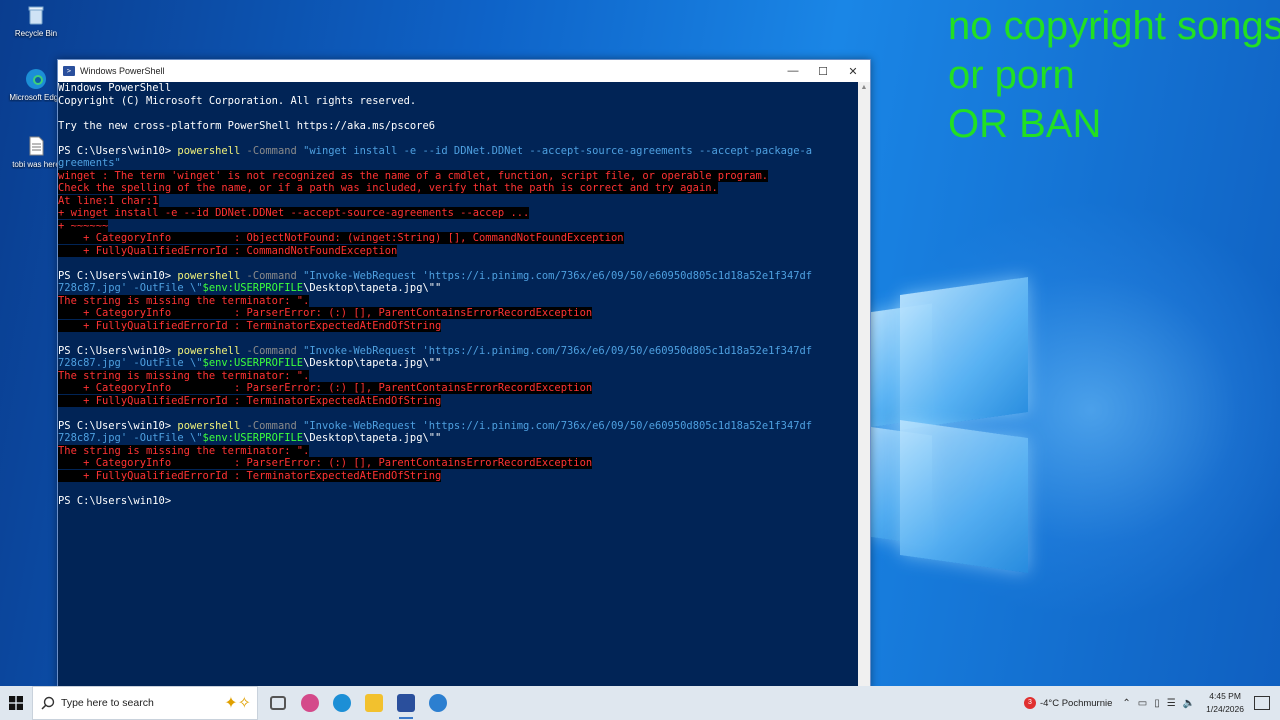 This screenshot has height=720, width=1280. Describe the element at coordinates (1029, 703) in the screenshot. I see `weather-alert-icon: 3` at that location.